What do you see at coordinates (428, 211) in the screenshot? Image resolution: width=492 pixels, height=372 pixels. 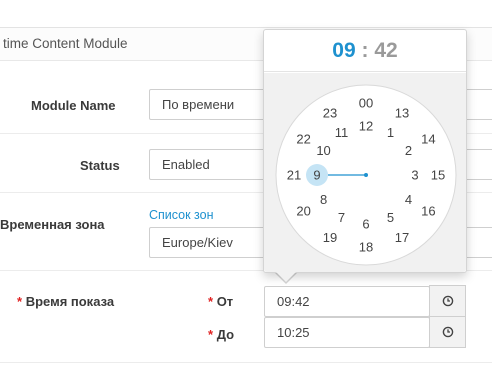 I see `clock-hour-16: 16` at bounding box center [428, 211].